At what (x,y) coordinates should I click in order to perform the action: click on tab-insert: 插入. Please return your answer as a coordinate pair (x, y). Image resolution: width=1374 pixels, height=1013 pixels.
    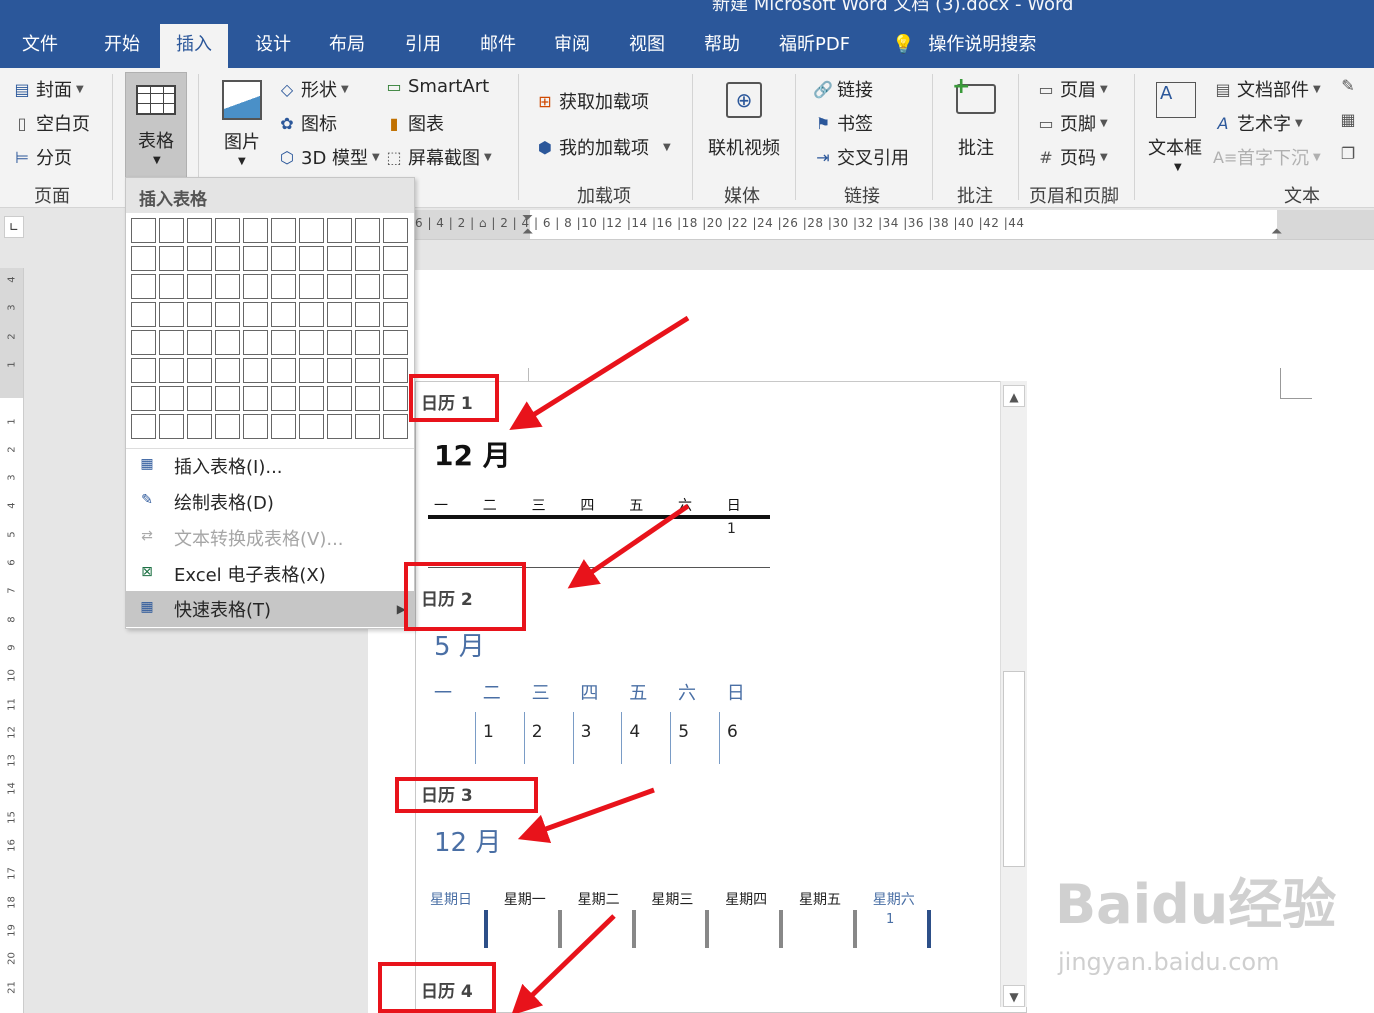
    Looking at the image, I should click on (194, 47).